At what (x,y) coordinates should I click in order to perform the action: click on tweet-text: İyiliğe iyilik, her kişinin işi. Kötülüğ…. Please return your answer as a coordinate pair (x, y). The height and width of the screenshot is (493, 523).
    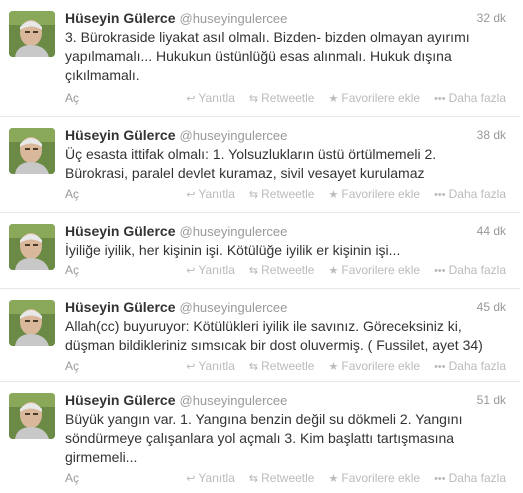
    Looking at the image, I should click on (233, 250).